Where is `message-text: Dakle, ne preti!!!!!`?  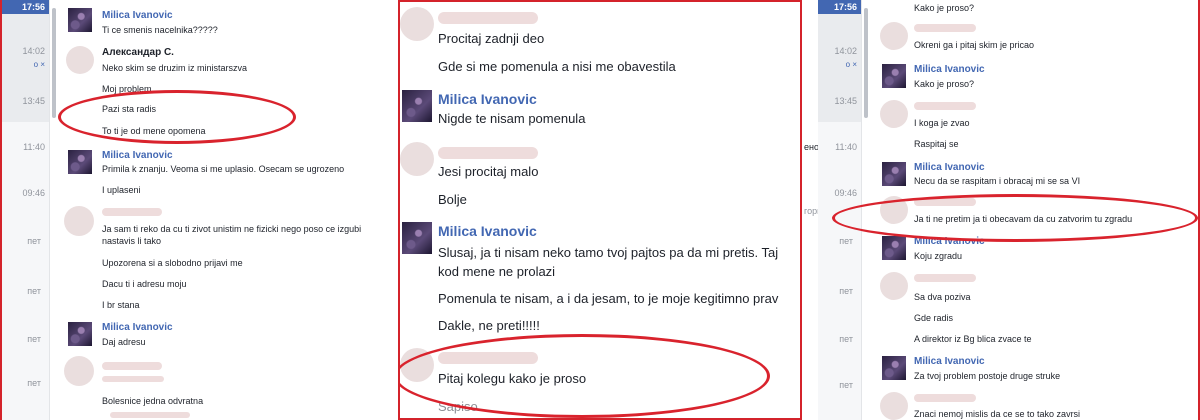 message-text: Dakle, ne preti!!!!! is located at coordinates (489, 325).